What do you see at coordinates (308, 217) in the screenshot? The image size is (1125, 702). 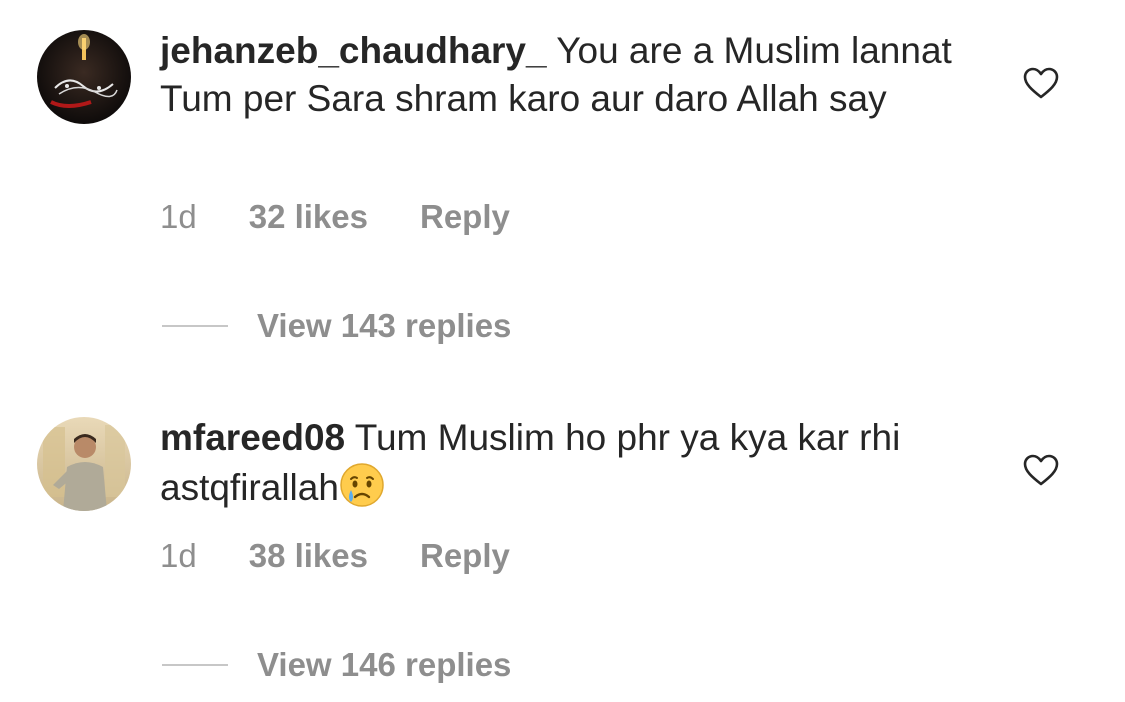 I see `likes-count: 32 likes` at bounding box center [308, 217].